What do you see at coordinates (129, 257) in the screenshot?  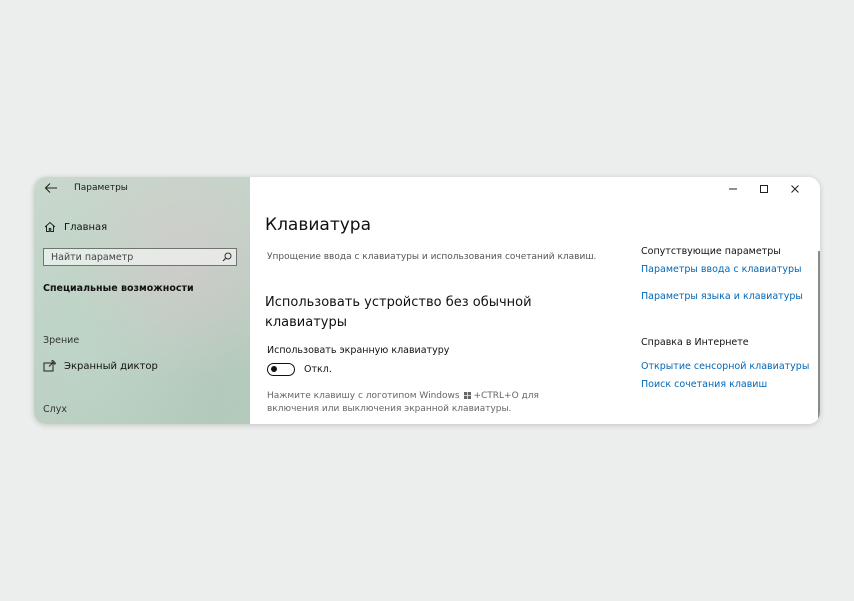 I see `search-input` at bounding box center [129, 257].